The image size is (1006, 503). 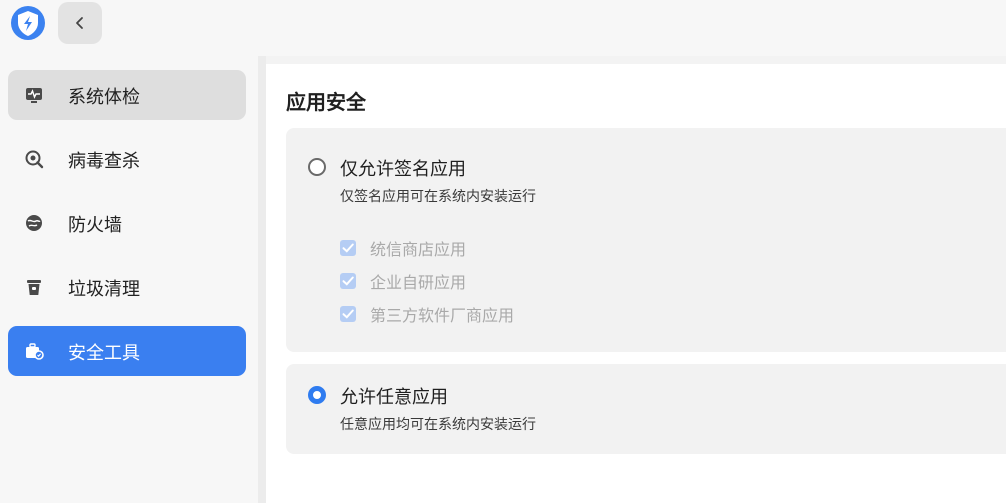 I want to click on checkbox-label: 统信商店应用, so click(x=418, y=249).